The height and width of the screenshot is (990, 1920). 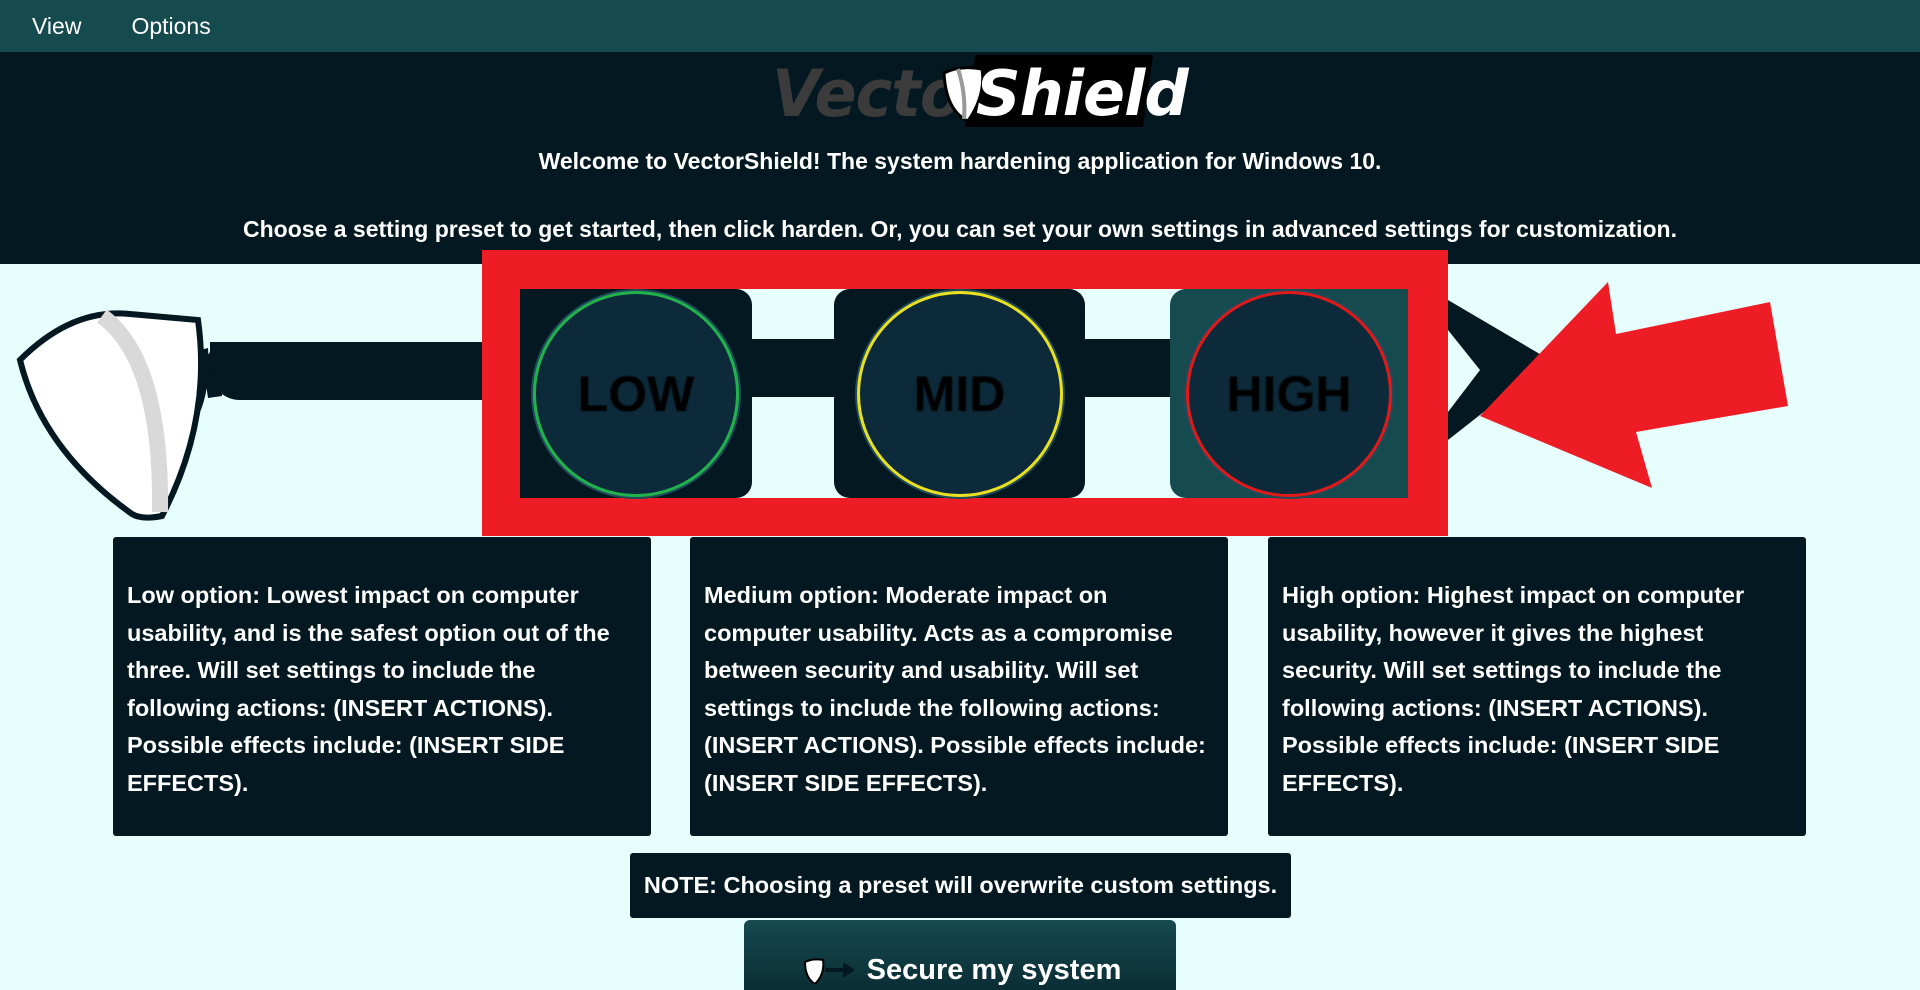 I want to click on preset-low-ring: LOW, so click(x=636, y=393).